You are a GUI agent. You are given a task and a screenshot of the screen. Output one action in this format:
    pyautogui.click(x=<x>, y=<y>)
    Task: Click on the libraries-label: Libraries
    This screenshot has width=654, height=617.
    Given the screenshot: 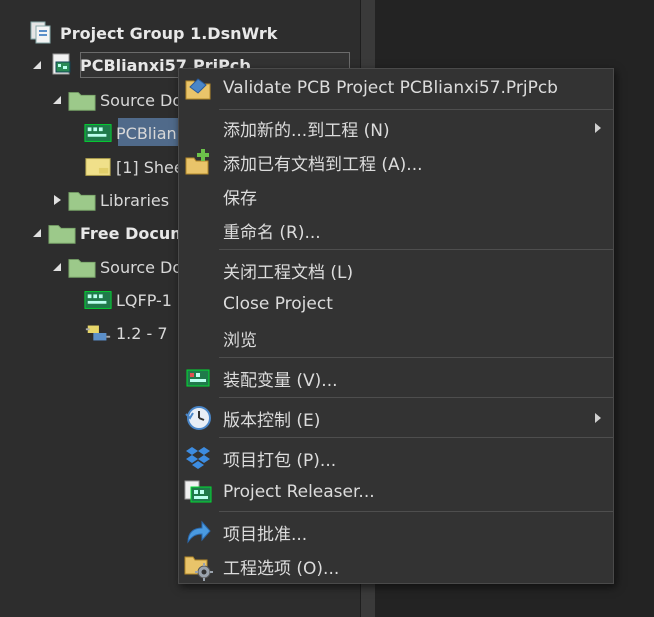 What is the action you would take?
    pyautogui.click(x=135, y=200)
    